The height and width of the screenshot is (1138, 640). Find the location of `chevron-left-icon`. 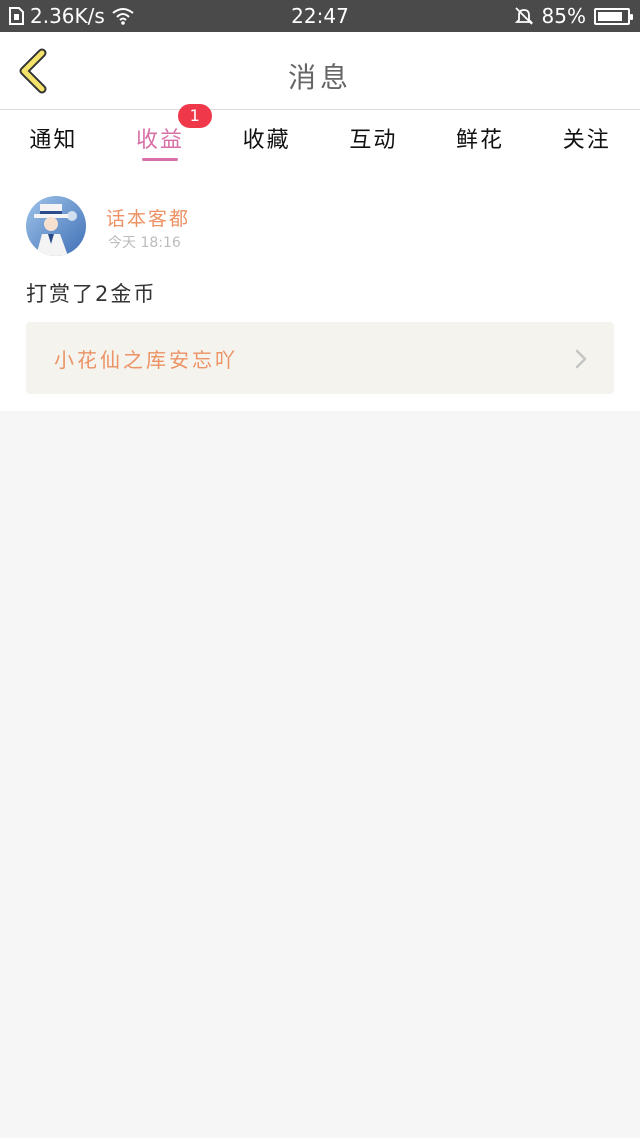

chevron-left-icon is located at coordinates (33, 71).